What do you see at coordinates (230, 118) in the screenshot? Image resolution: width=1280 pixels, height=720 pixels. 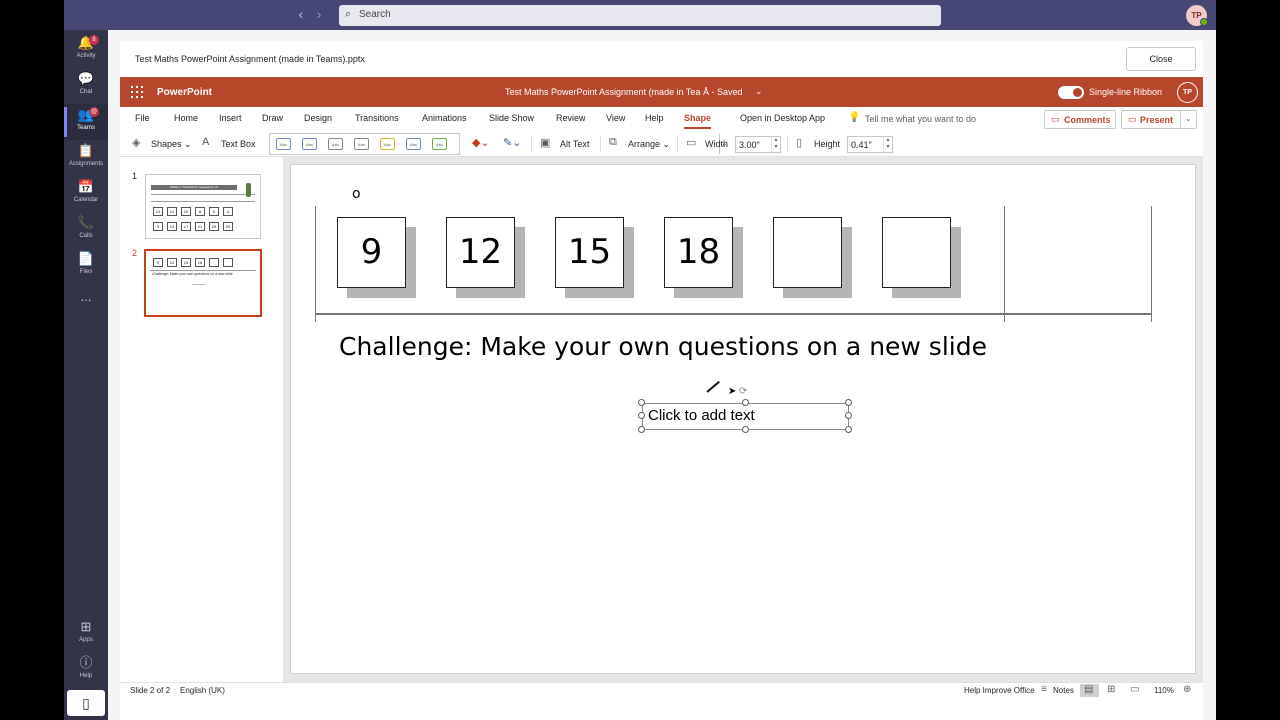 I see `tab-insert: Insert` at bounding box center [230, 118].